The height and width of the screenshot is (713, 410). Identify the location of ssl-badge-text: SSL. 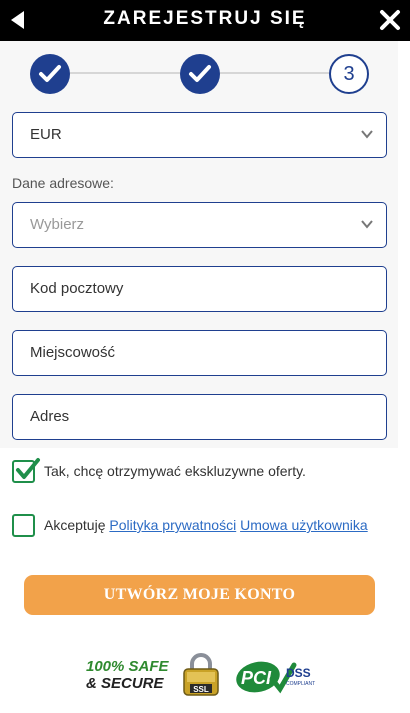
(201, 689).